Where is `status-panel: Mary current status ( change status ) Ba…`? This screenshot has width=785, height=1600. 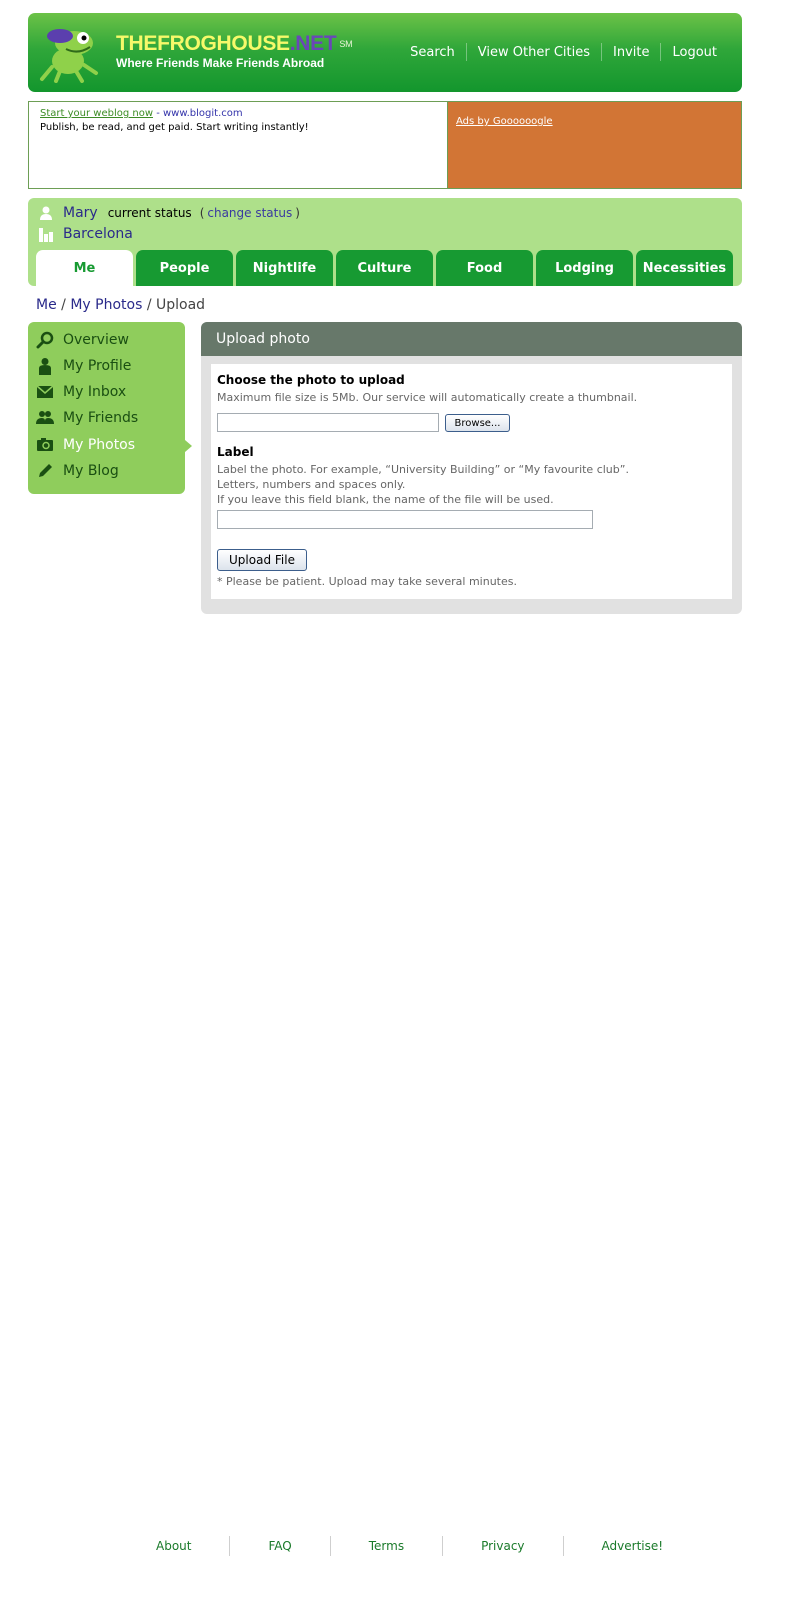 status-panel: Mary current status ( change status ) Ba… is located at coordinates (385, 242).